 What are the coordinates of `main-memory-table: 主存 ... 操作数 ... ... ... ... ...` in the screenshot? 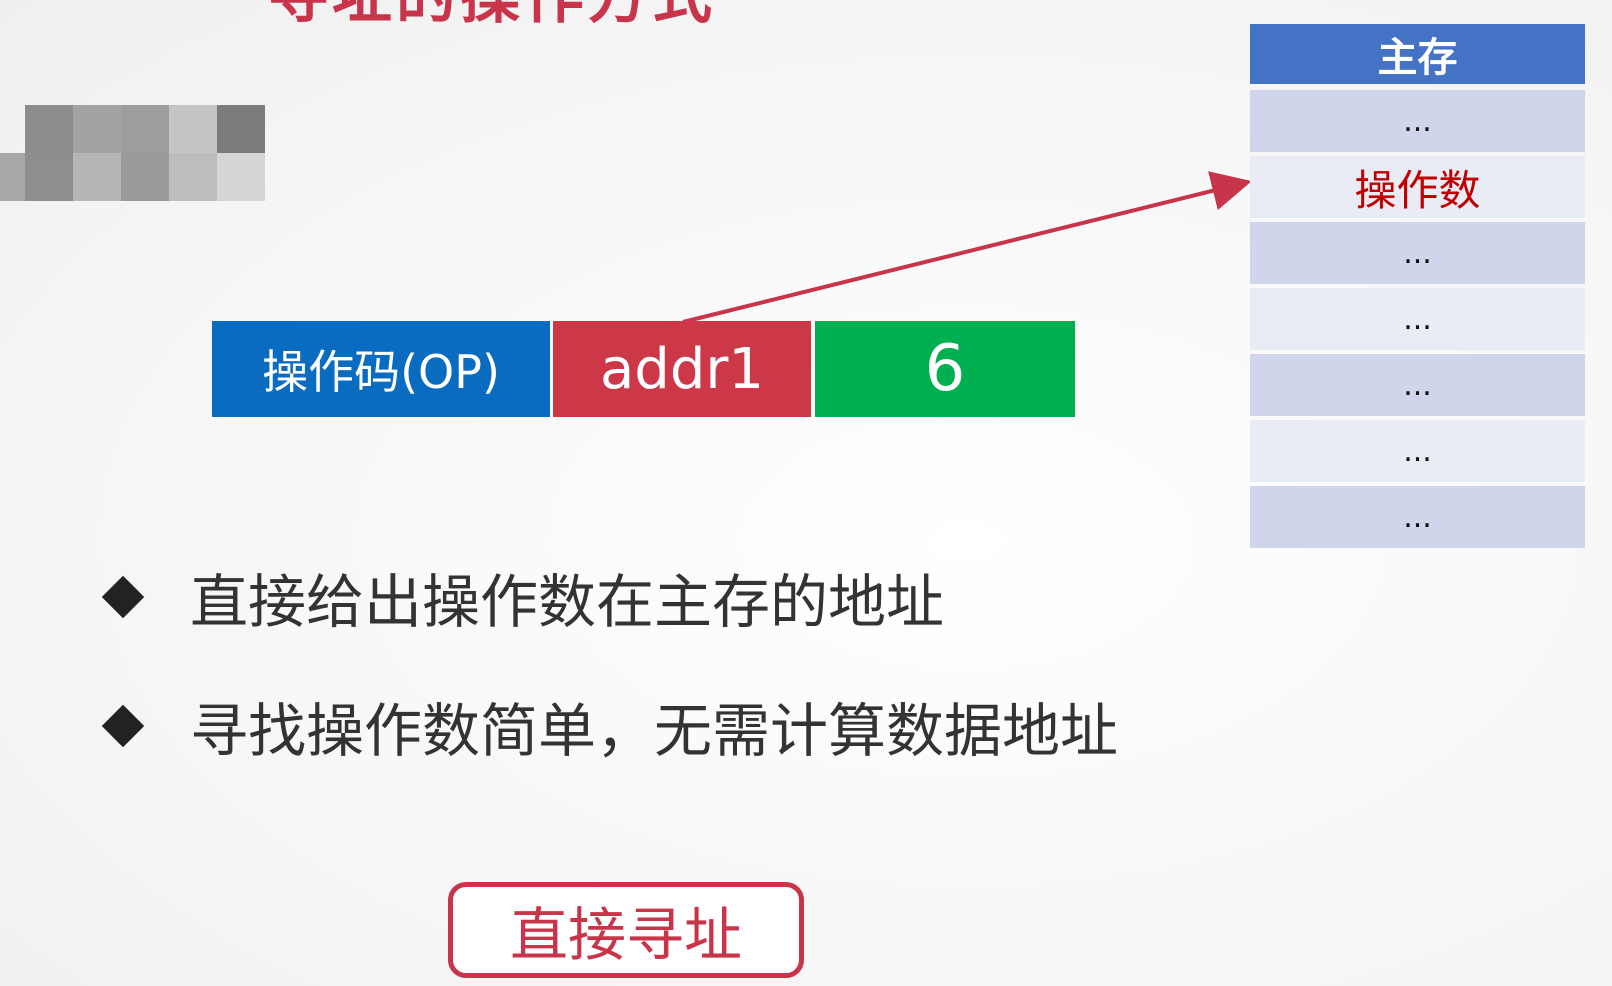 It's located at (1417, 288).